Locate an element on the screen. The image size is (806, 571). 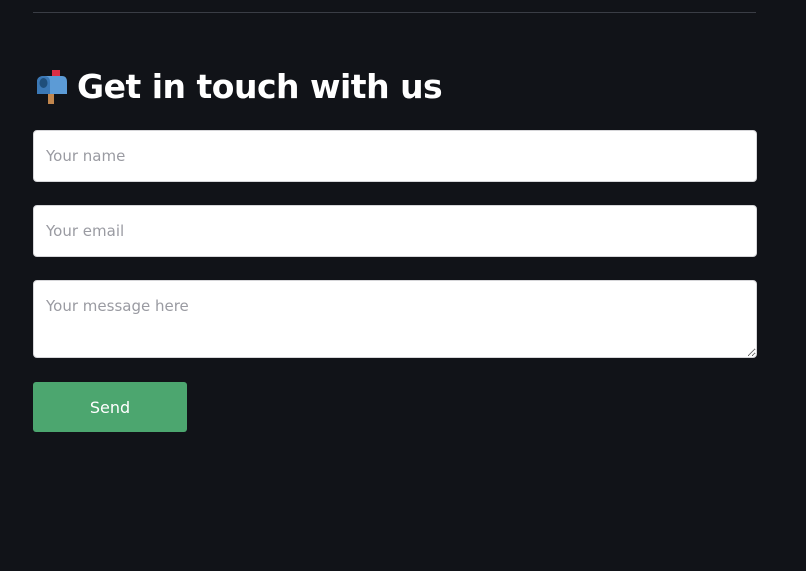
name-input is located at coordinates (395, 156).